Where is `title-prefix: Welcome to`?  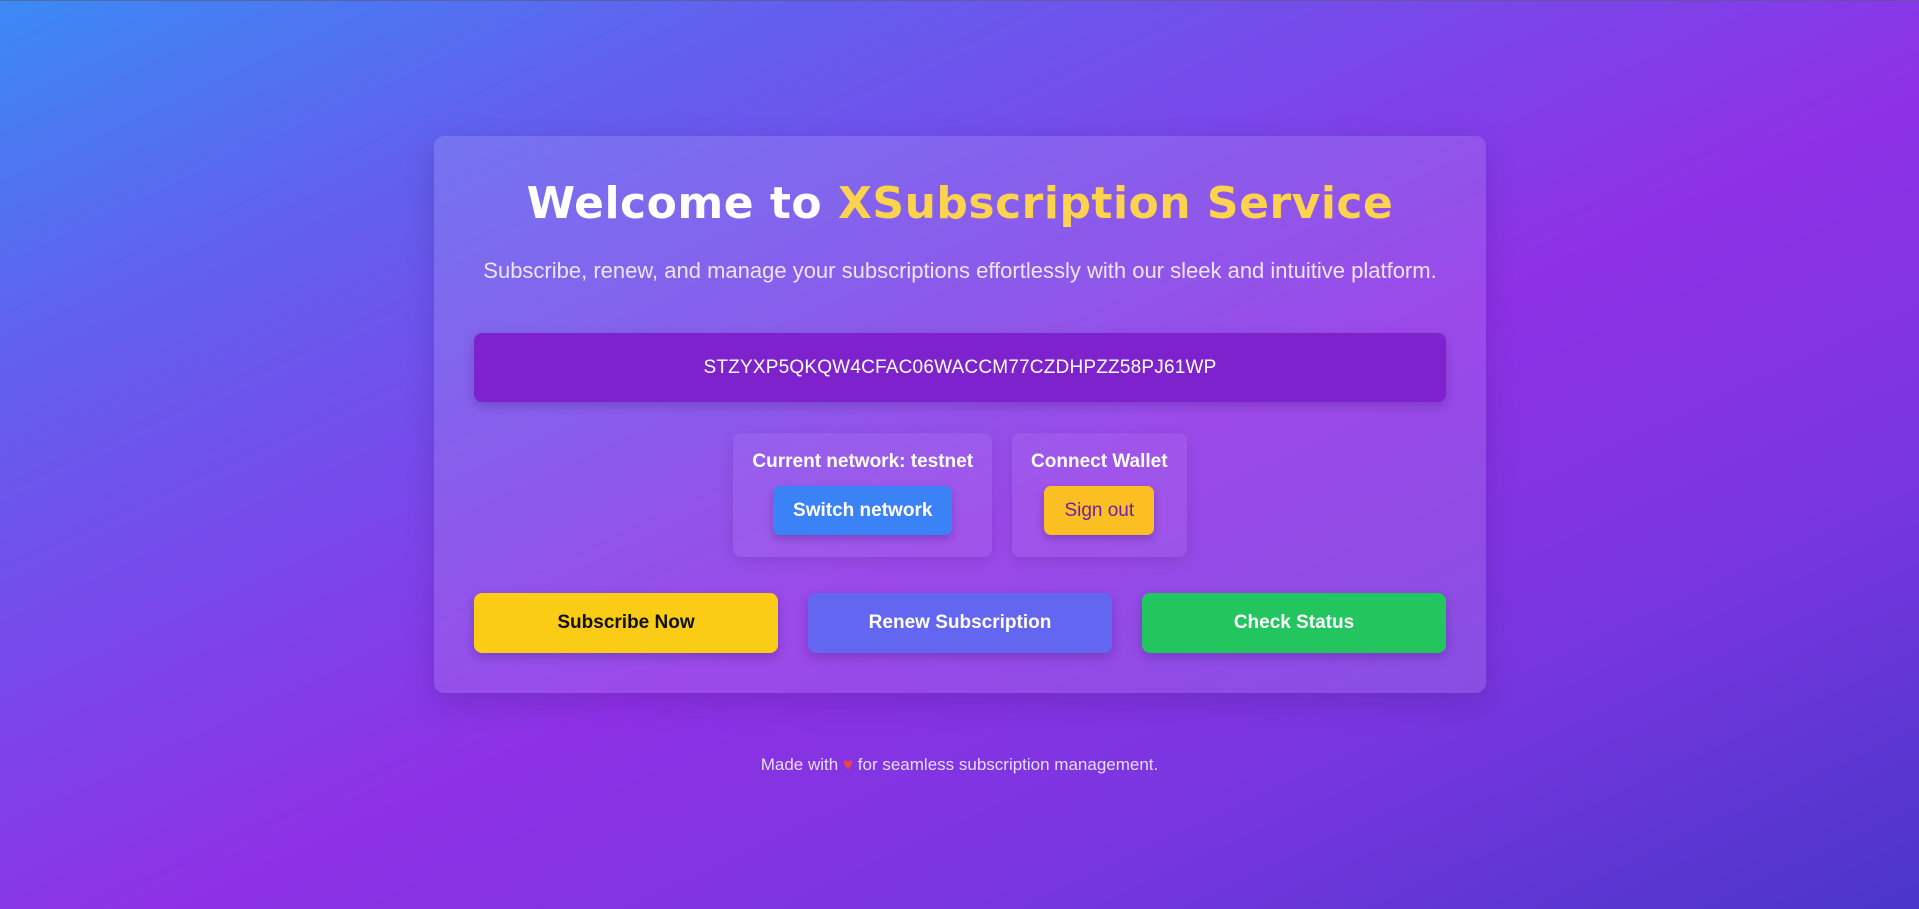
title-prefix: Welcome to is located at coordinates (682, 203).